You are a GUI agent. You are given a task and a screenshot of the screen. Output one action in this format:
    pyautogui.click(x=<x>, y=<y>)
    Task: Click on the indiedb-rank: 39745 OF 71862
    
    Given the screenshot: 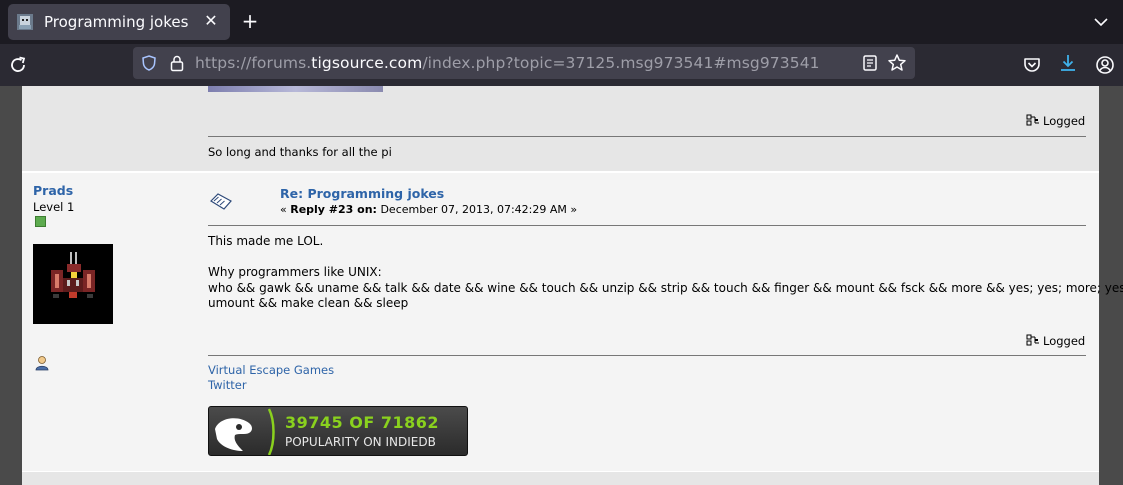 What is the action you would take?
    pyautogui.click(x=362, y=422)
    